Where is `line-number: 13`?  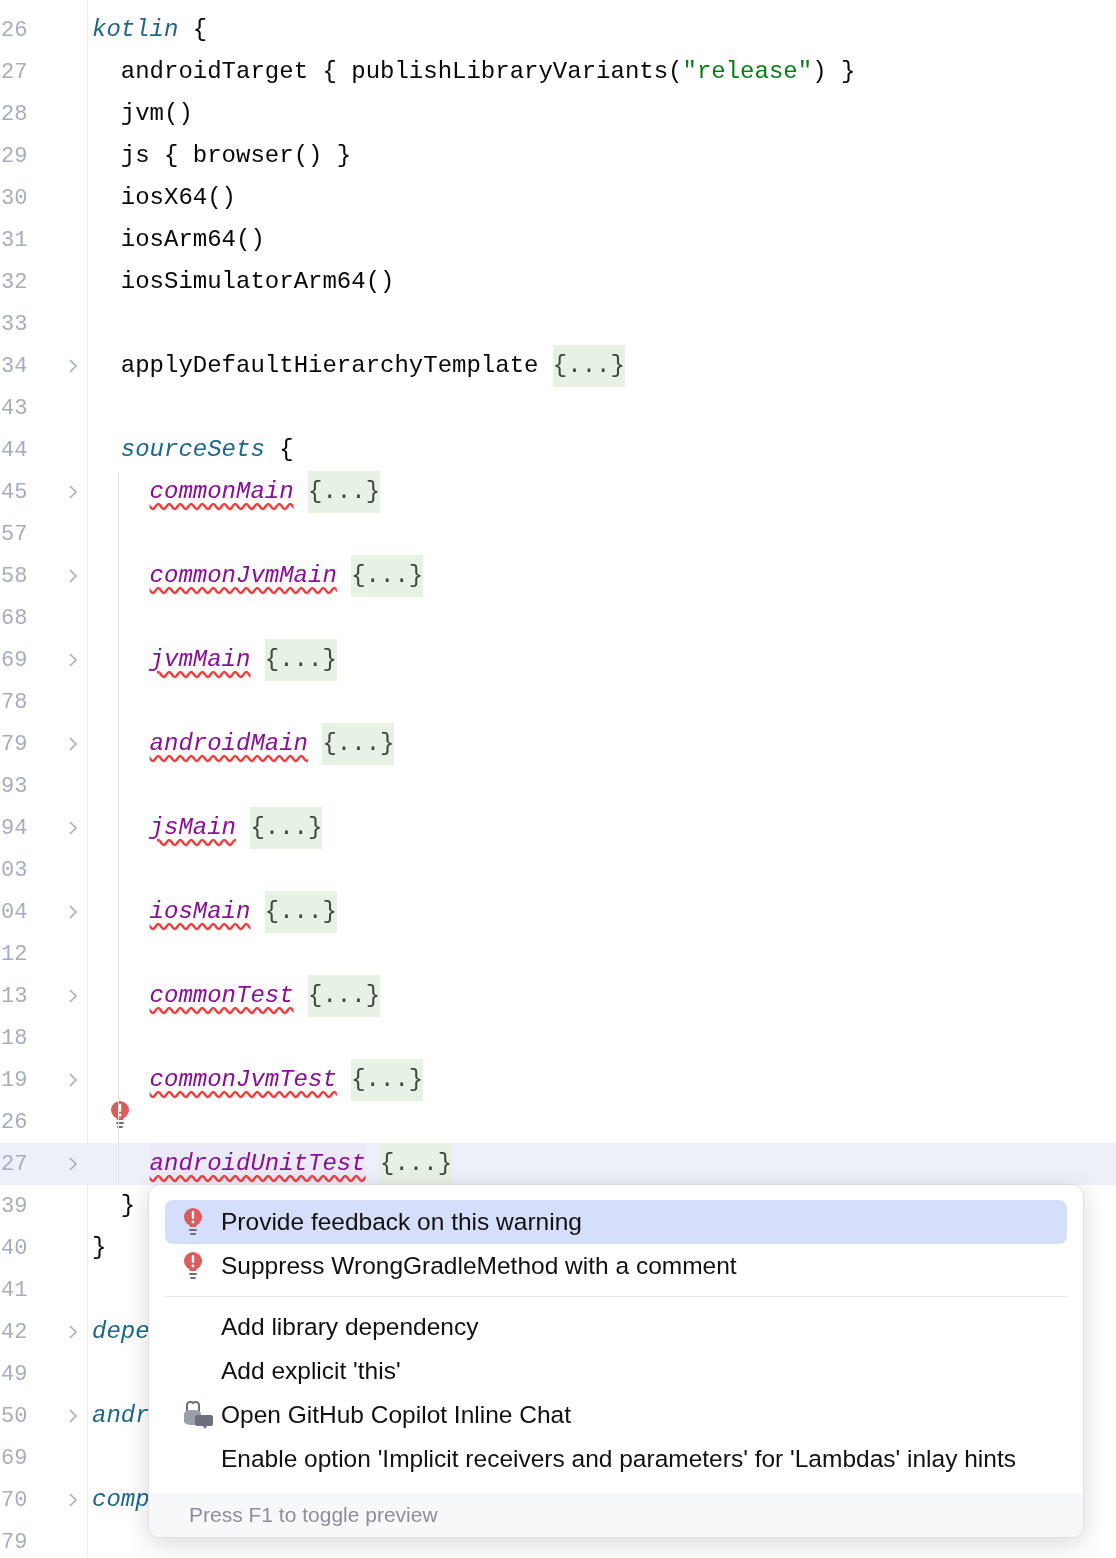
line-number: 13 is located at coordinates (14, 996).